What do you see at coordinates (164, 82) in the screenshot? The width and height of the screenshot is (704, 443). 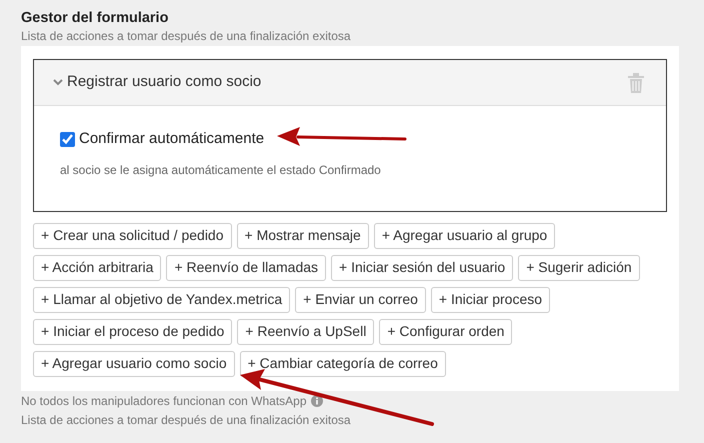 I see `action-title: Registrar usuario como socio` at bounding box center [164, 82].